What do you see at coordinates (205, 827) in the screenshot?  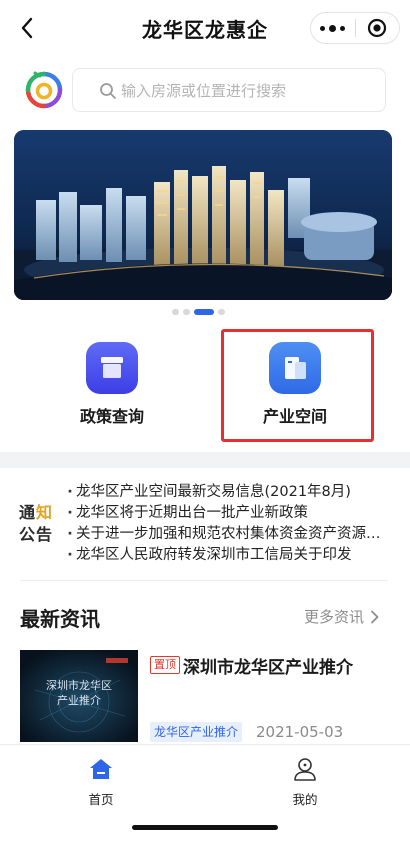 I see `home-indicator` at bounding box center [205, 827].